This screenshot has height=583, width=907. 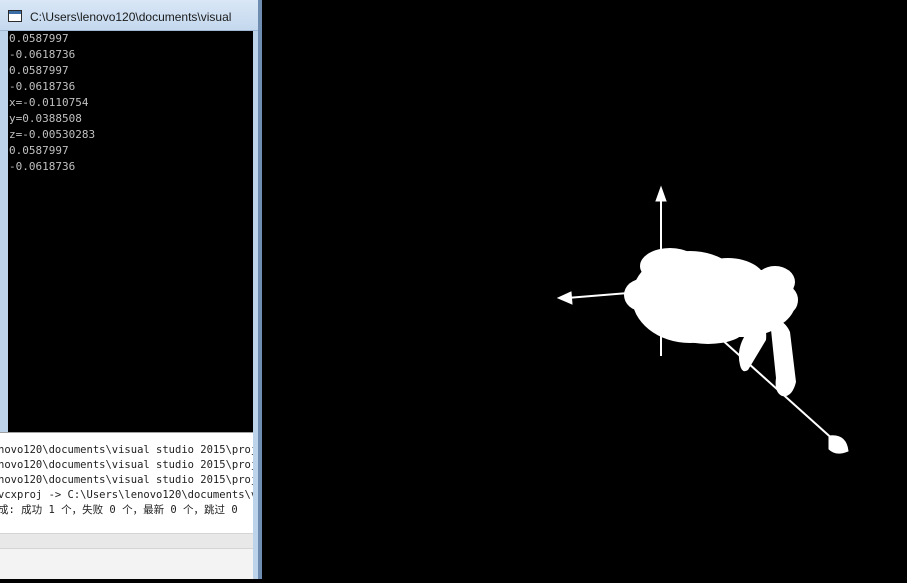 What do you see at coordinates (661, 193) in the screenshot?
I see `y-axis-arrowhead` at bounding box center [661, 193].